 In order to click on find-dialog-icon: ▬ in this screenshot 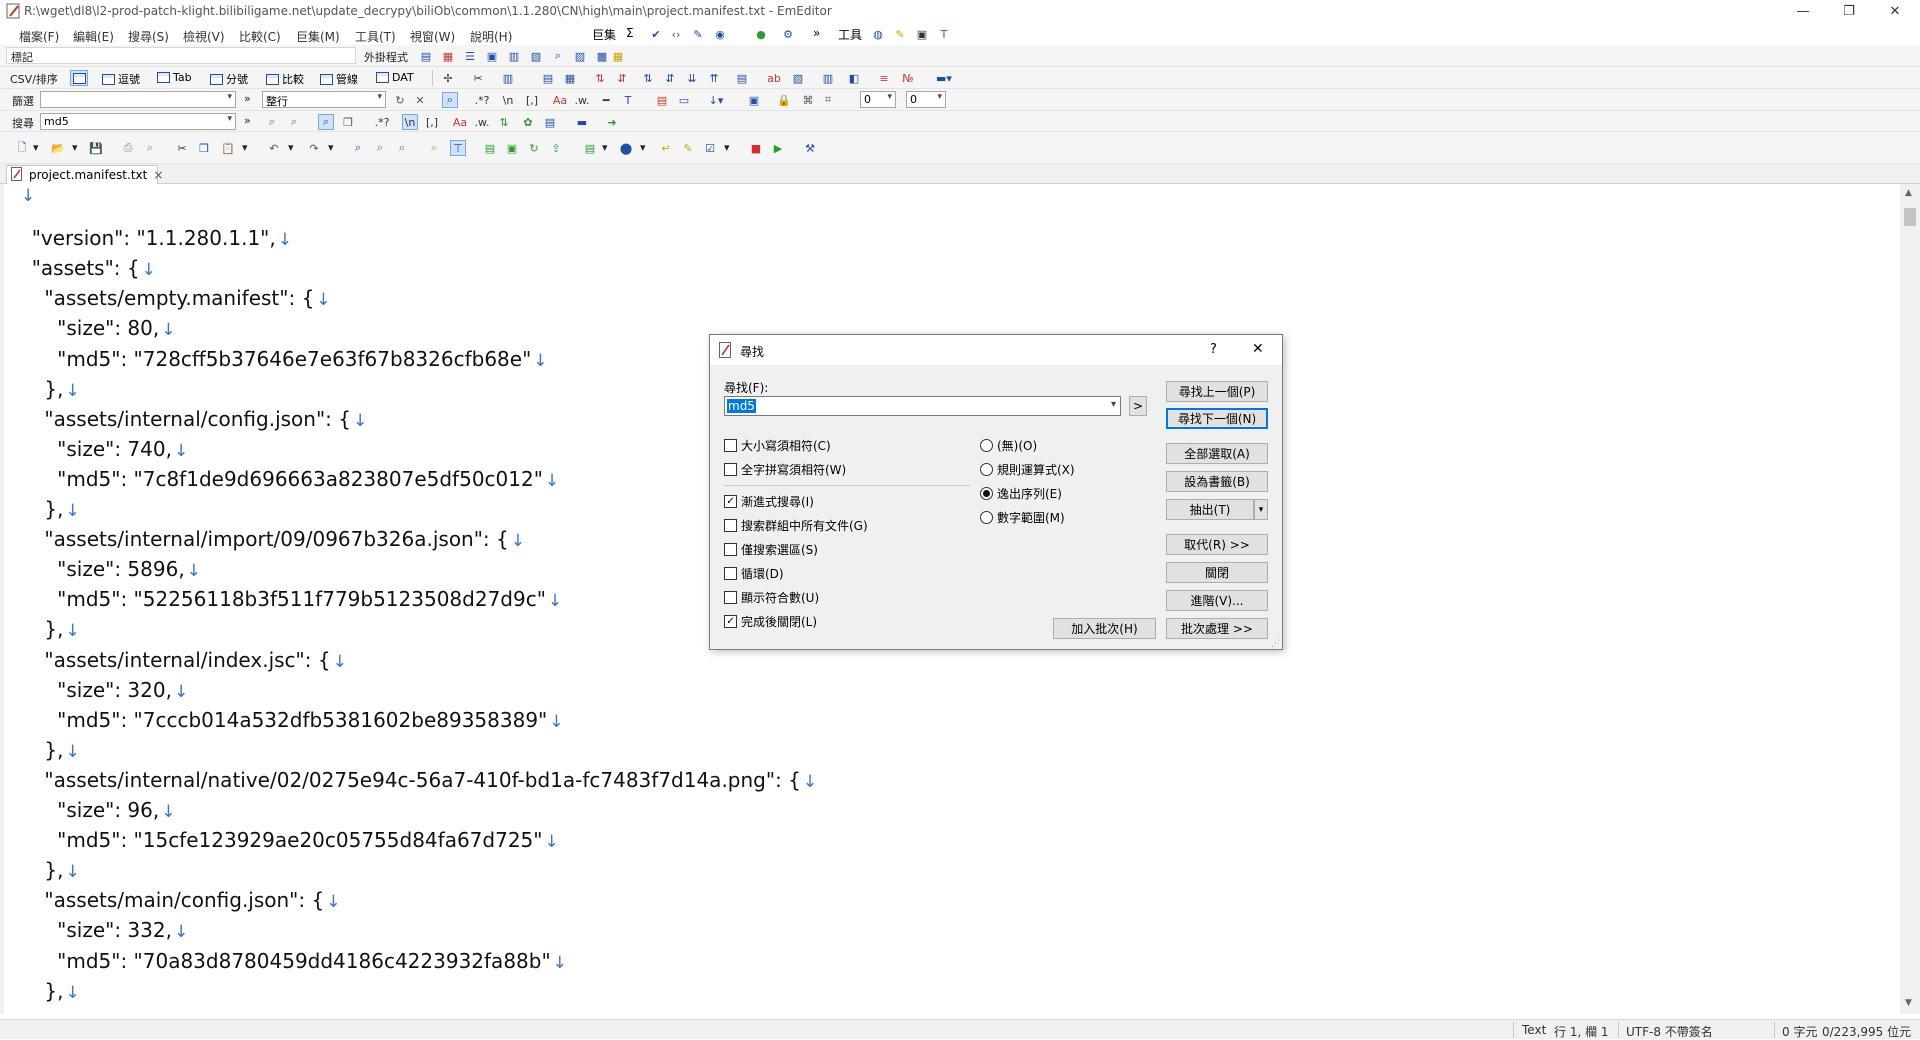, I will do `click(582, 122)`.